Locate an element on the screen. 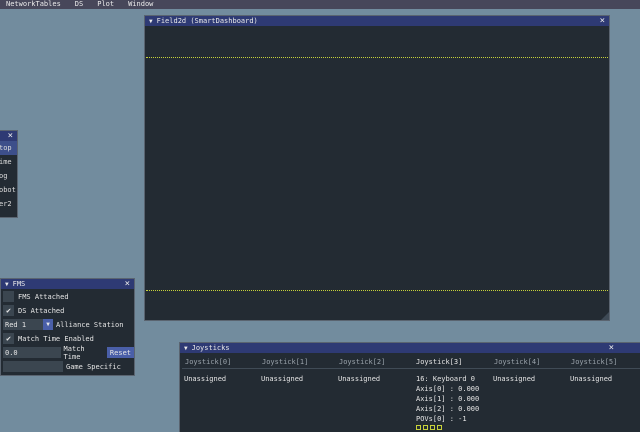 The width and height of the screenshot is (640, 432). alliance-row: Red 1 ▼ Alliance Station is located at coordinates (67, 324).